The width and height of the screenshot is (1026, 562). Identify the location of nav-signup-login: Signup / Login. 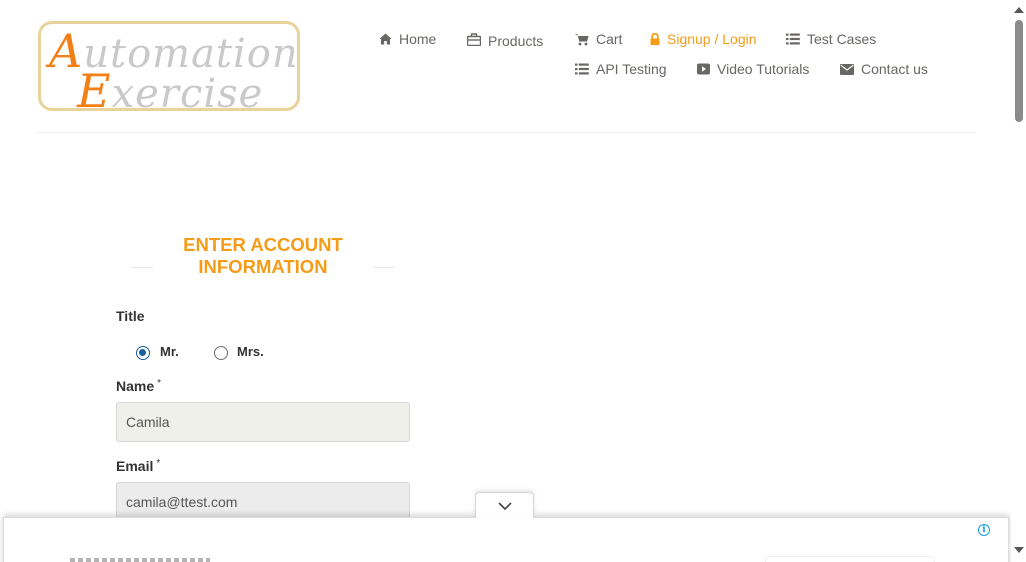
(703, 39).